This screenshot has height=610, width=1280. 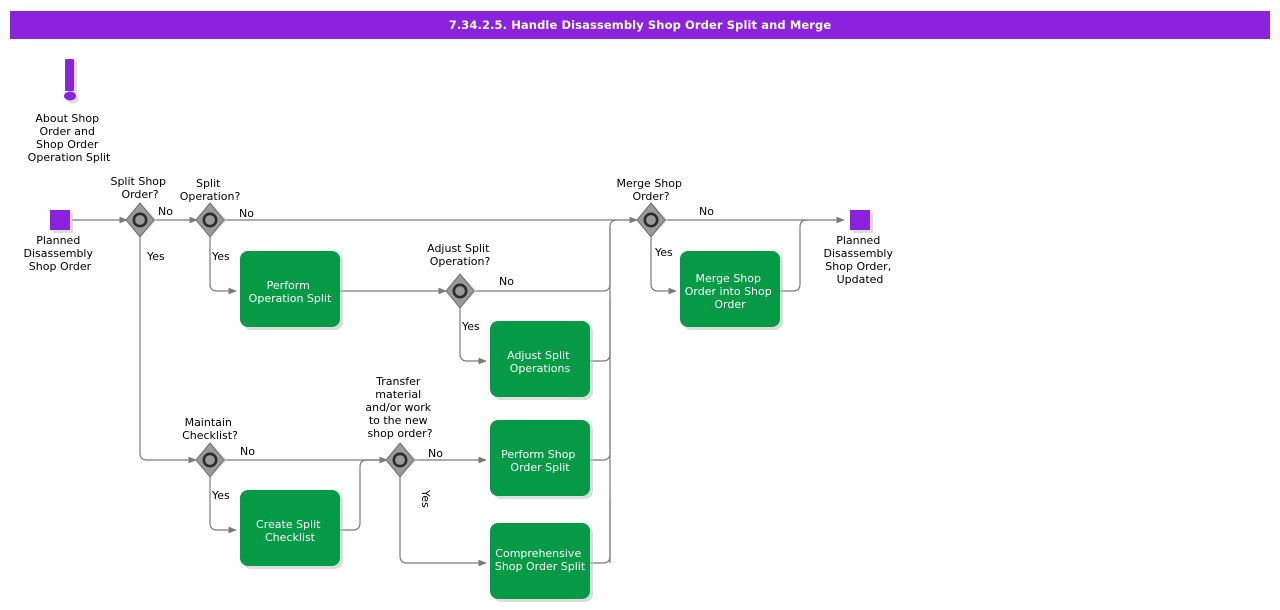 I want to click on gateway-adjust-split-operation: Adjust Split Operation? No Yes, so click(x=470, y=287).